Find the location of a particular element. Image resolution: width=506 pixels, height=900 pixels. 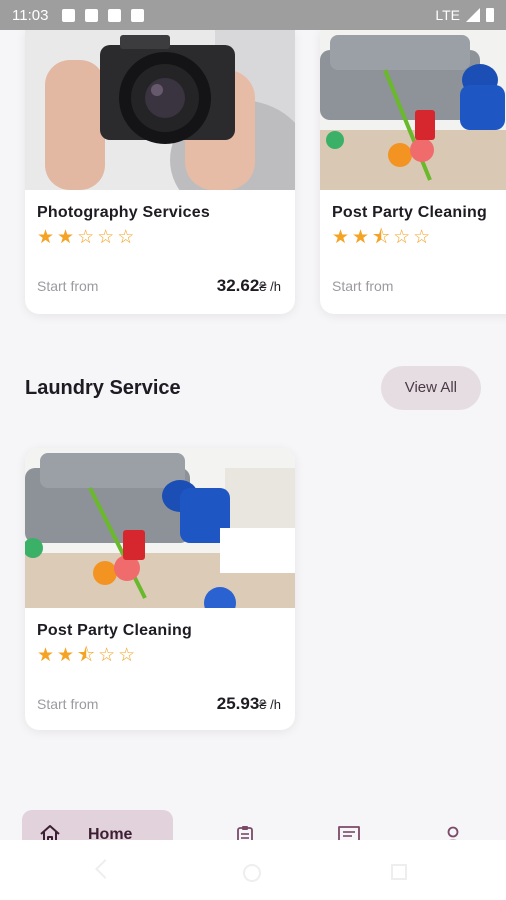

recents-icon is located at coordinates (399, 872).